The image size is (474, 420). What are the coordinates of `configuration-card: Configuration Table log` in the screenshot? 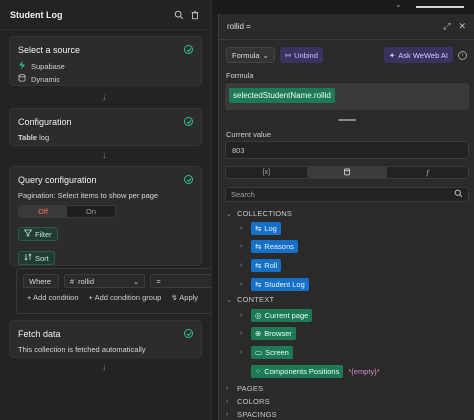 It's located at (105, 127).